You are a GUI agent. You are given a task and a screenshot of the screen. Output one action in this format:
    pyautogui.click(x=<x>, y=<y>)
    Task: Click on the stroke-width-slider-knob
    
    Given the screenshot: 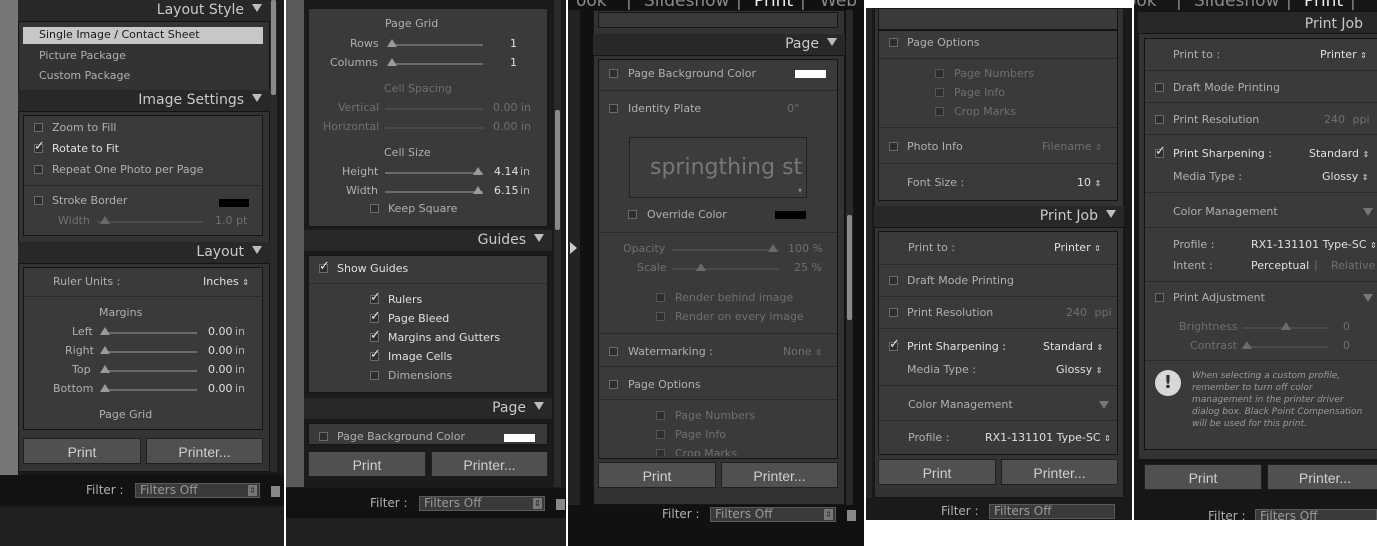 What is the action you would take?
    pyautogui.click(x=105, y=220)
    